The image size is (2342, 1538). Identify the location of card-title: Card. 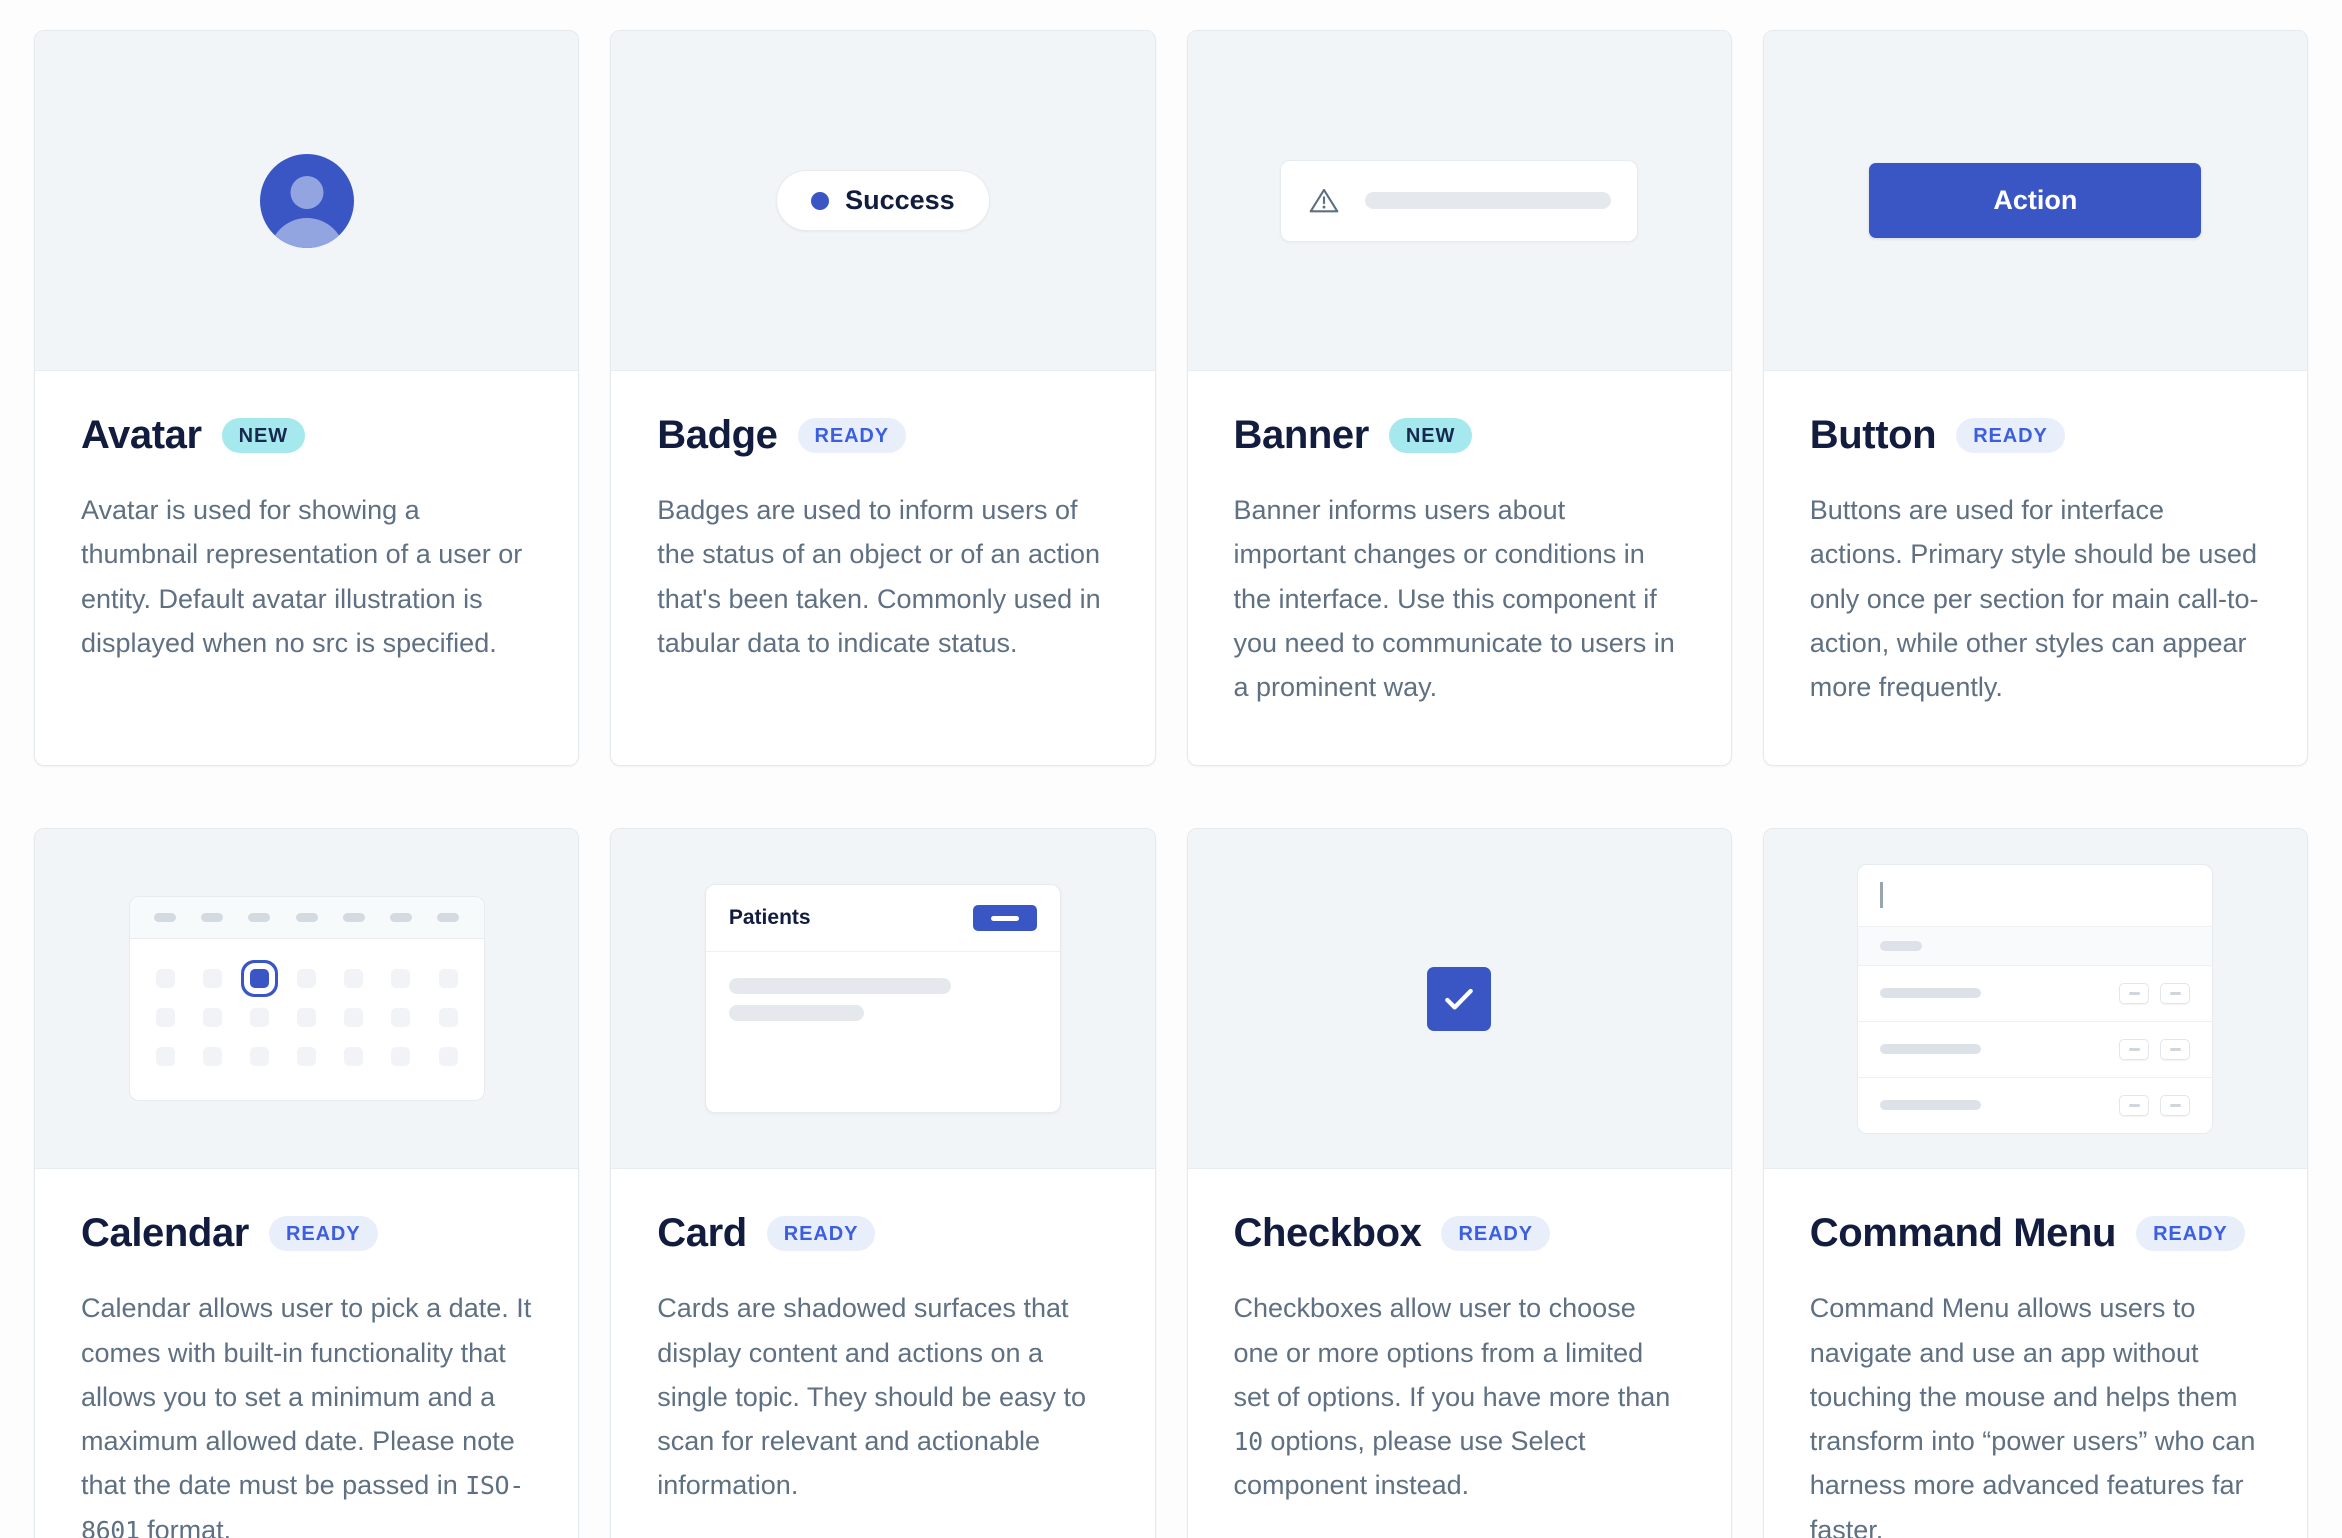
(702, 1233).